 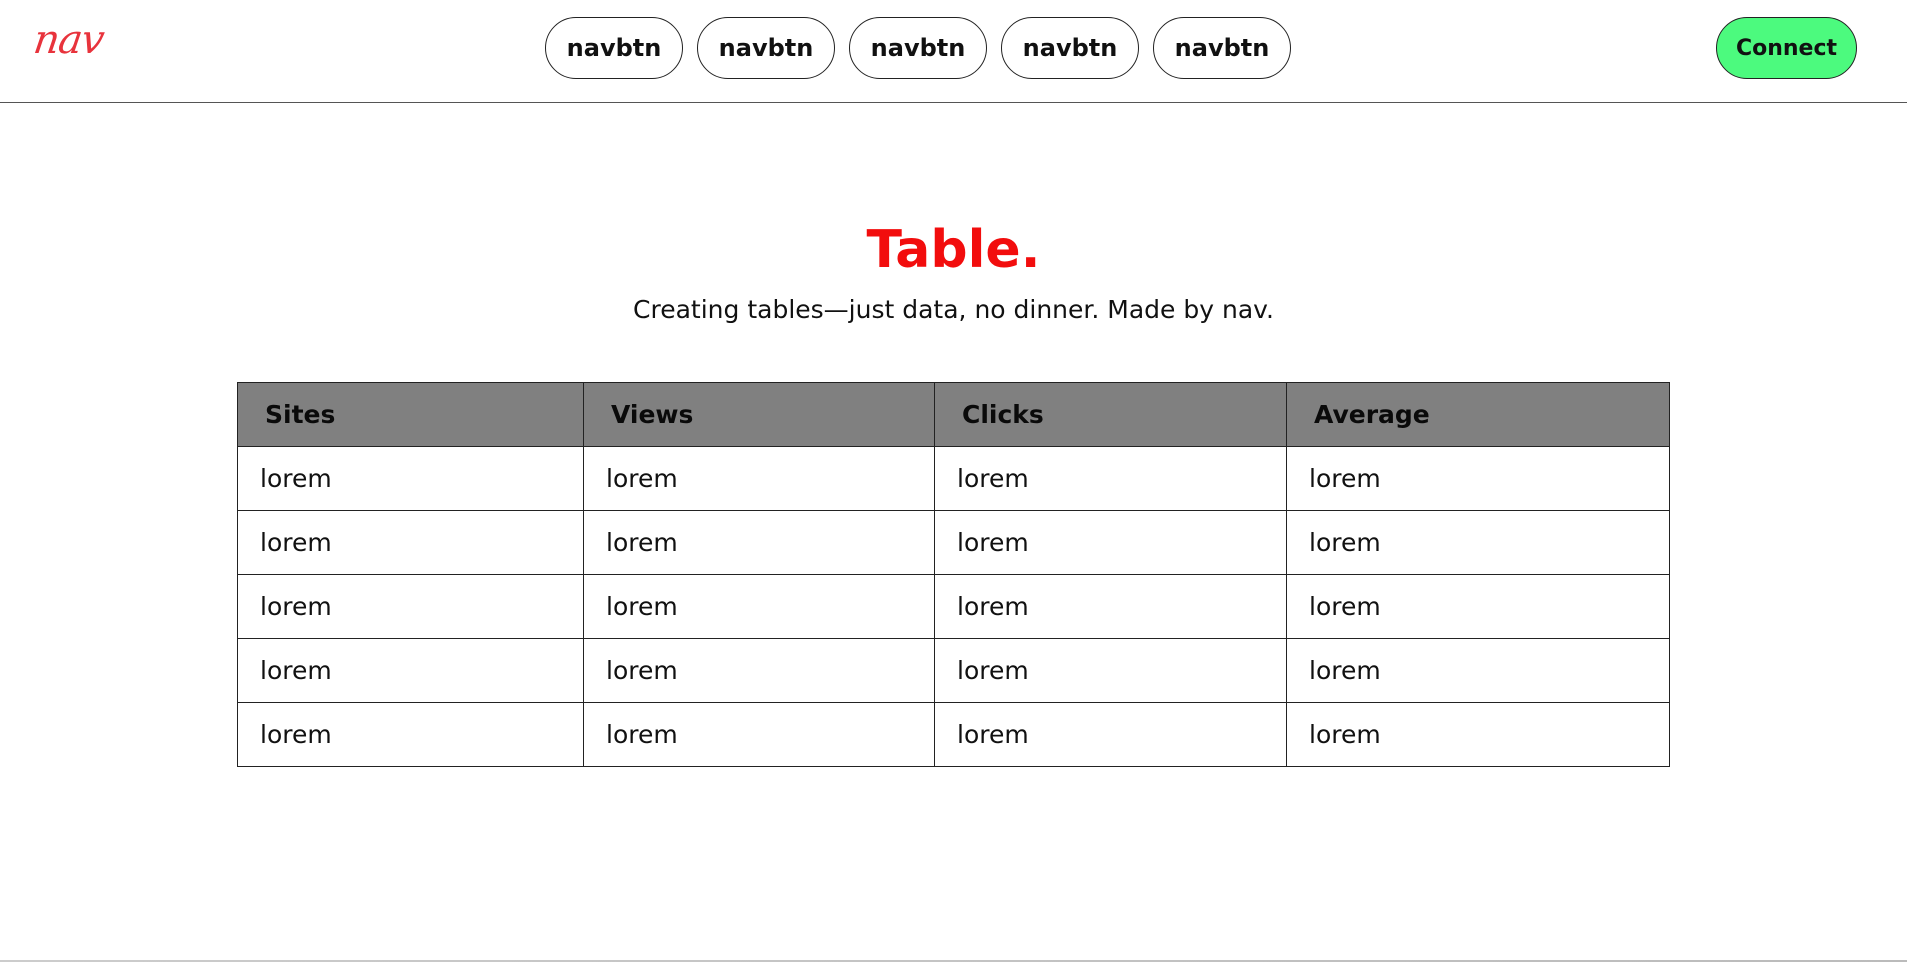 I want to click on main-nav: navbtn navbtn navbtn navbtn navbtn, so click(x=918, y=48).